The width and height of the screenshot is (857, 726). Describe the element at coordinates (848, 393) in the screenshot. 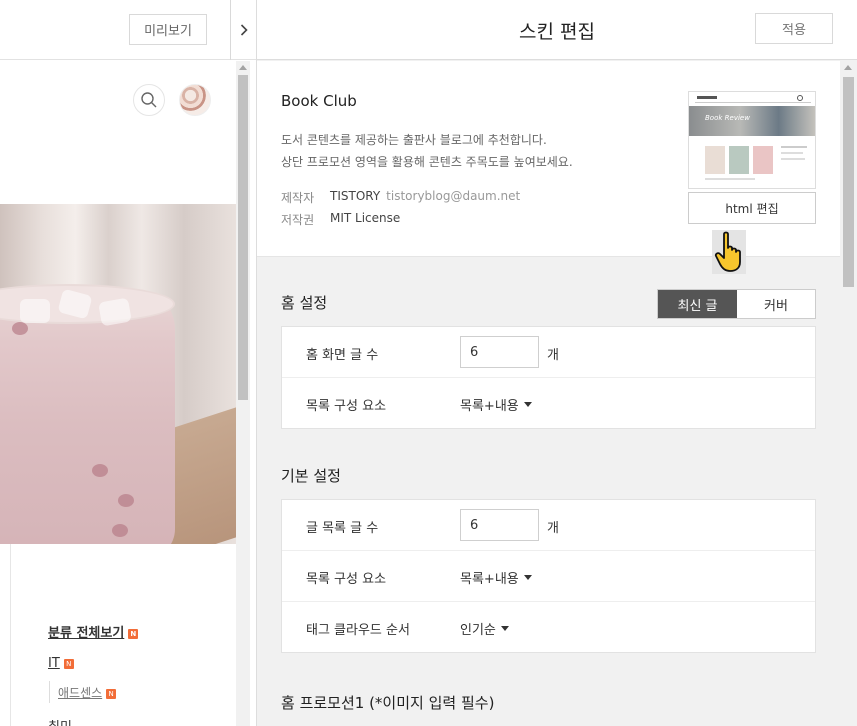

I see `editor-scrollbar` at that location.